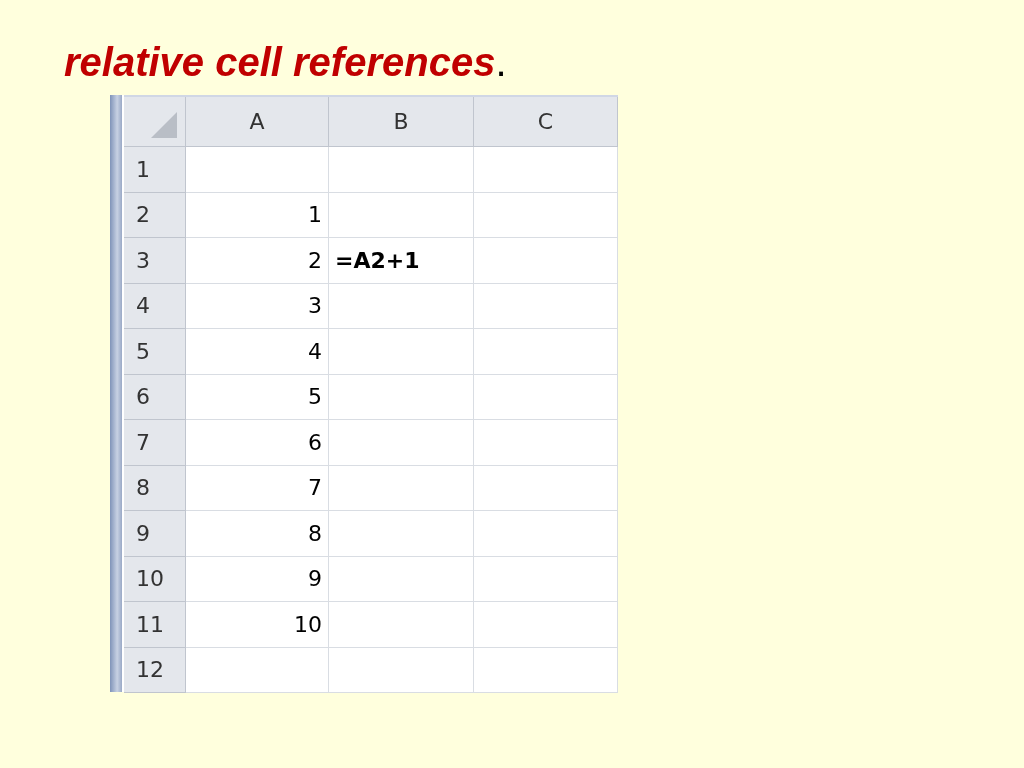 Image resolution: width=1024 pixels, height=768 pixels. Describe the element at coordinates (401, 122) in the screenshot. I see `column-header: B` at that location.